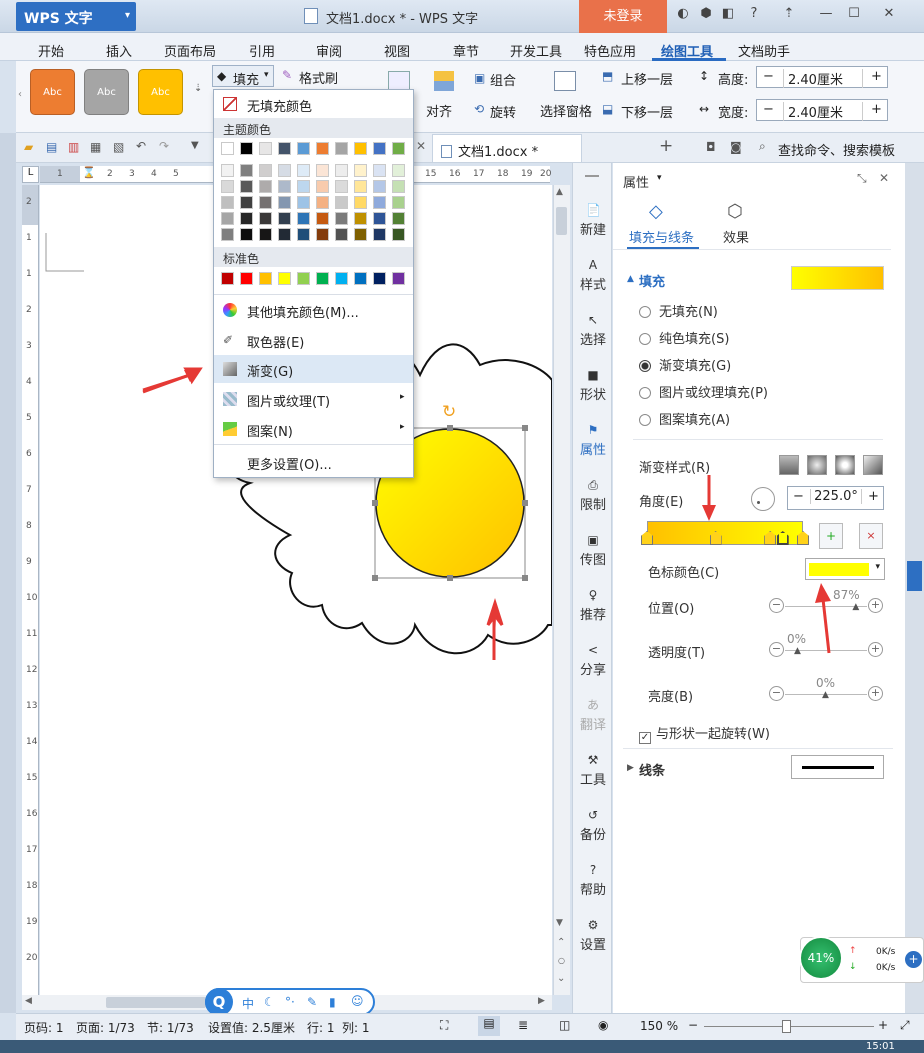  Describe the element at coordinates (593, 660) in the screenshot. I see `sidebar-item-share: < 分享` at that location.